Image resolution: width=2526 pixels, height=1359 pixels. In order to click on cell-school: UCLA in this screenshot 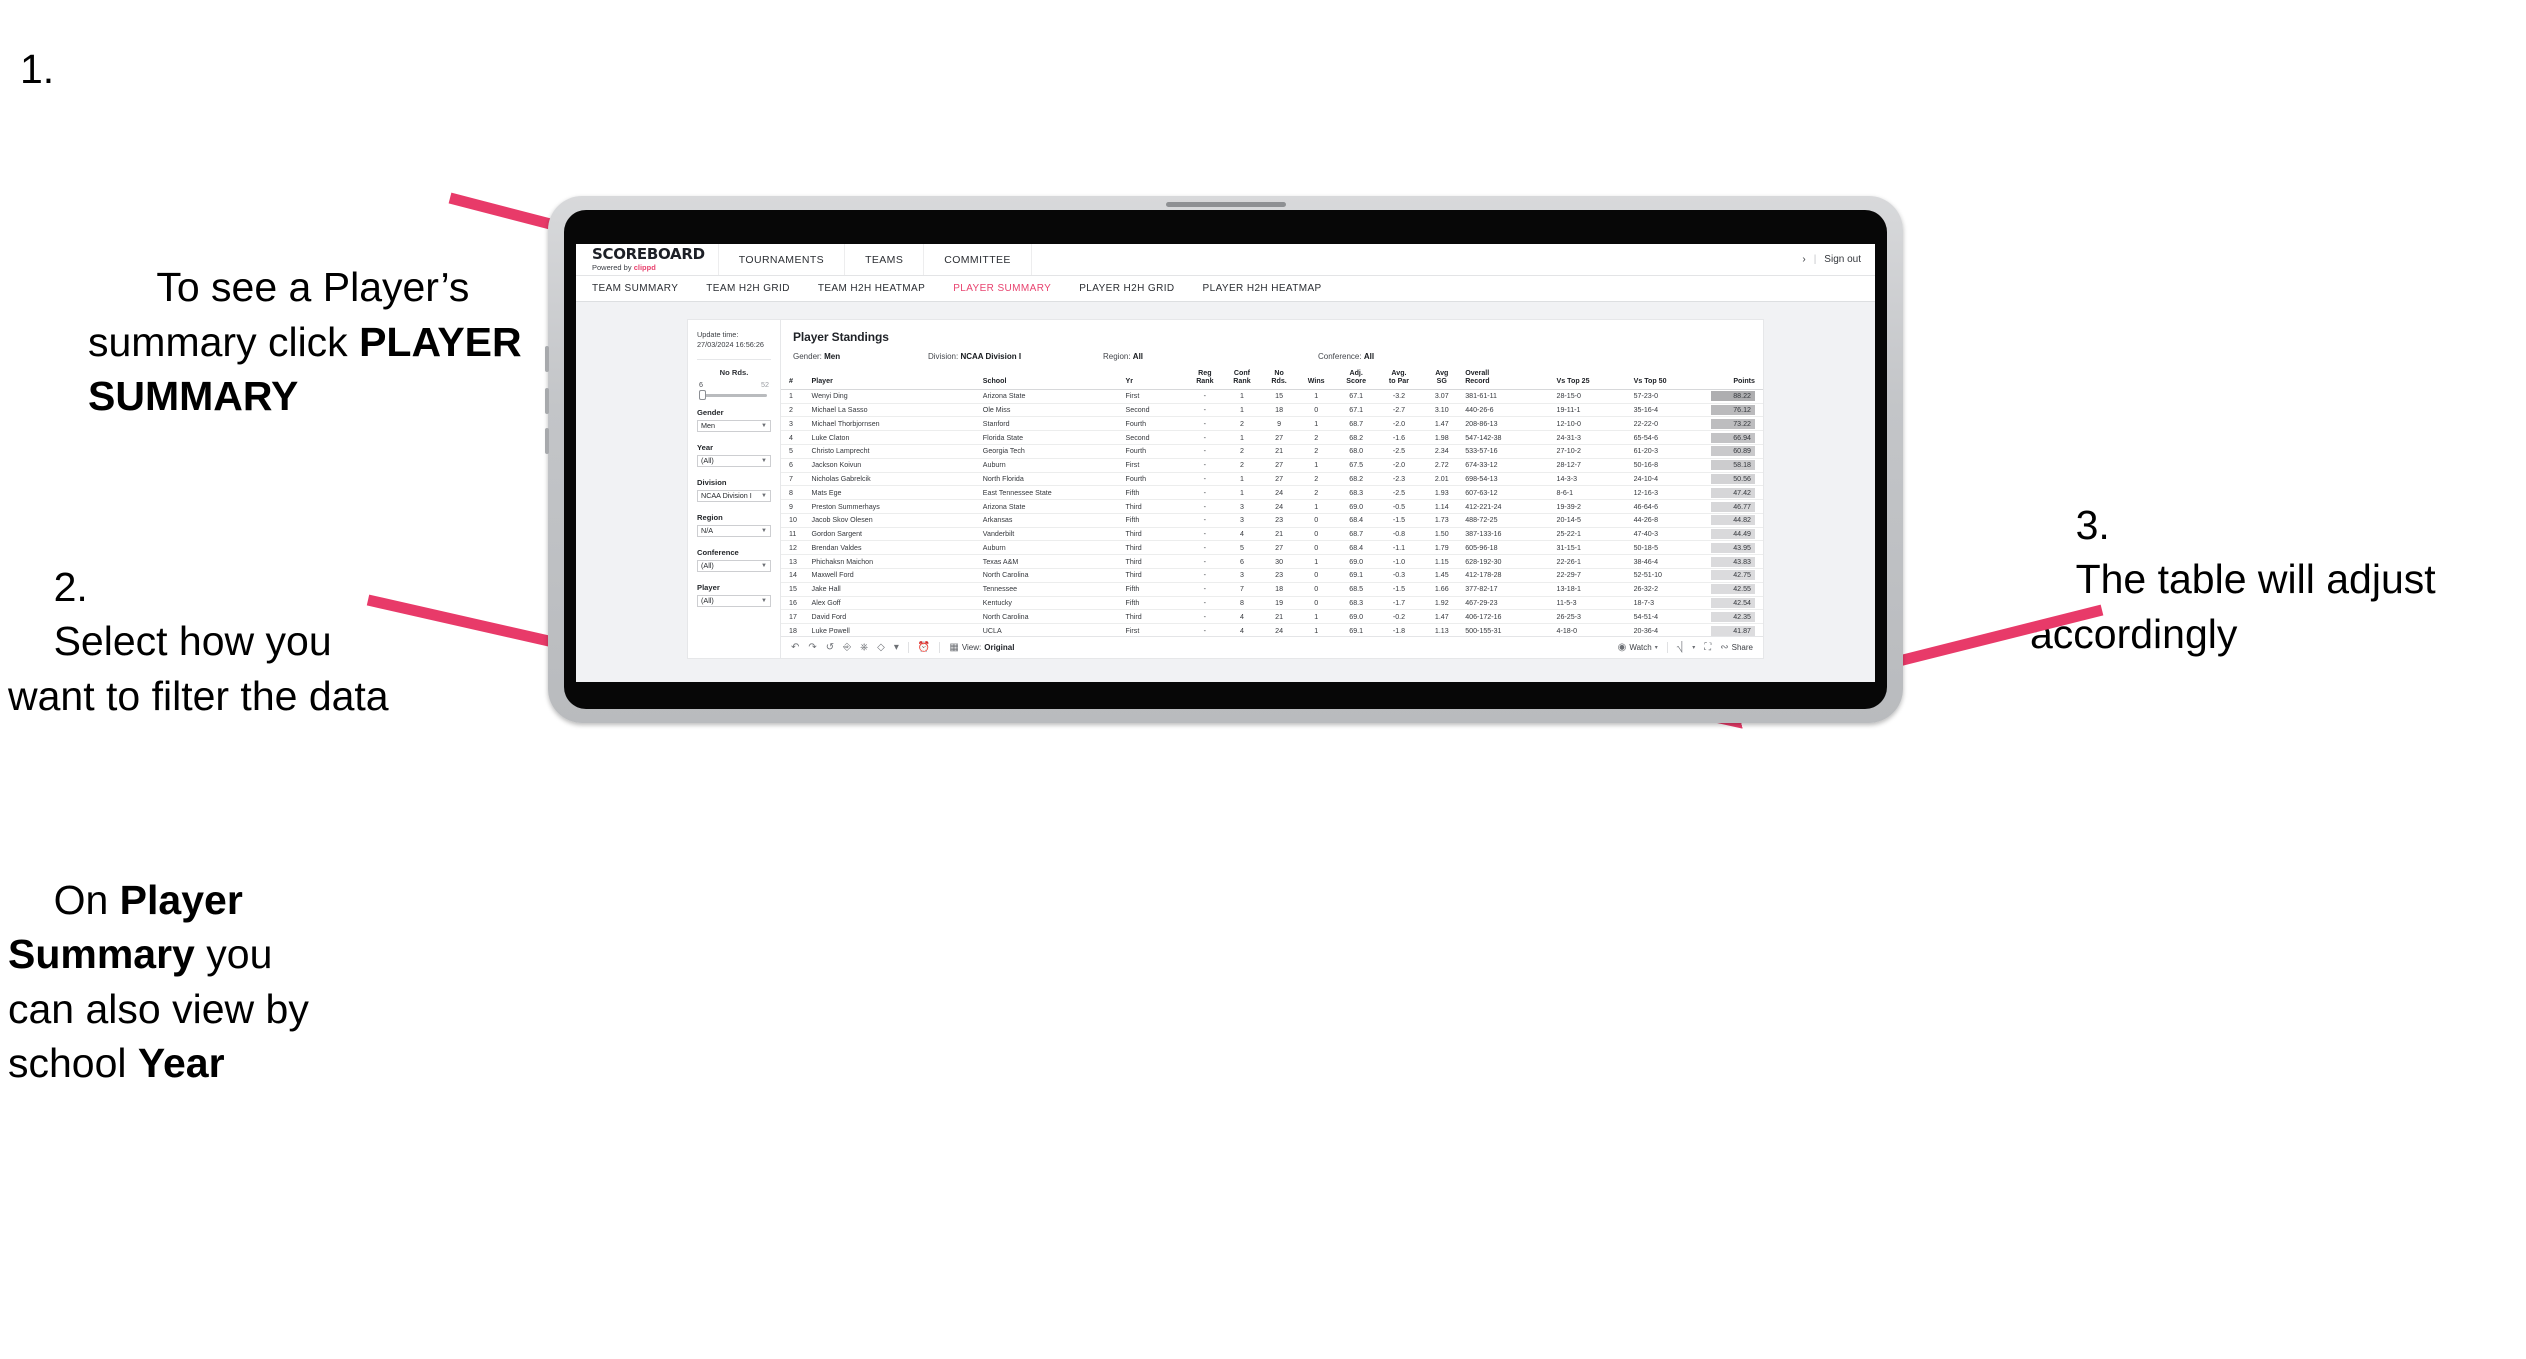, I will do `click(1052, 629)`.